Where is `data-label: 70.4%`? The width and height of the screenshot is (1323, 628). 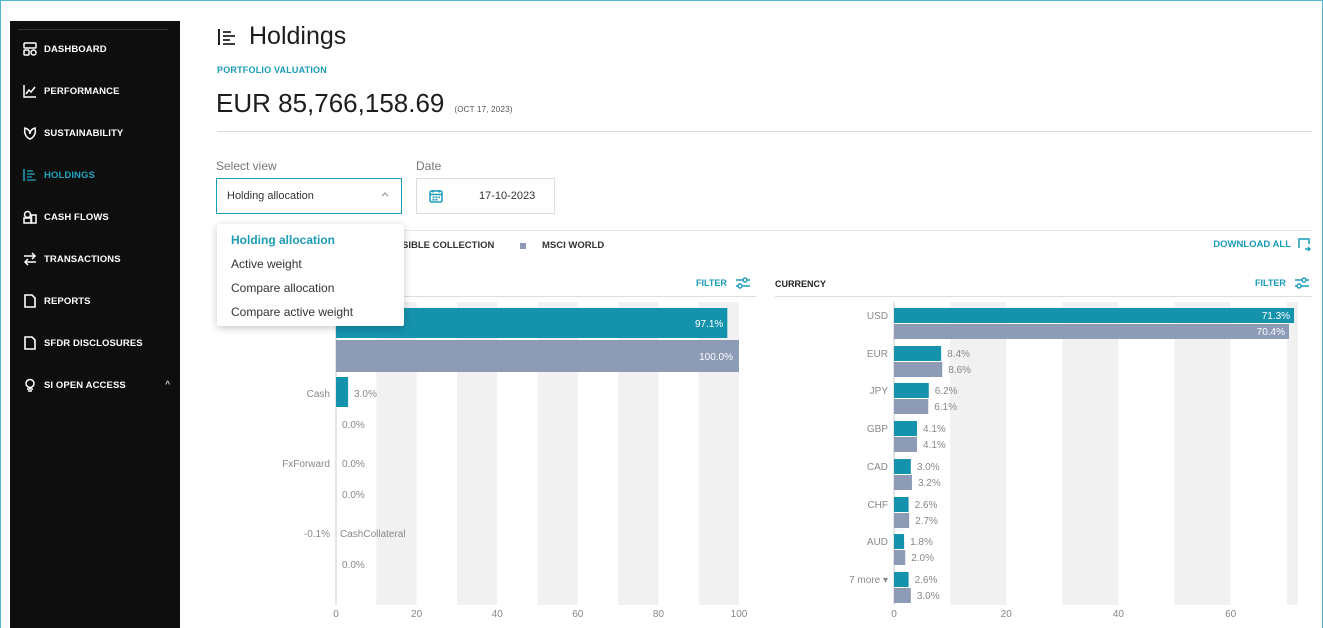
data-label: 70.4% is located at coordinates (1271, 332).